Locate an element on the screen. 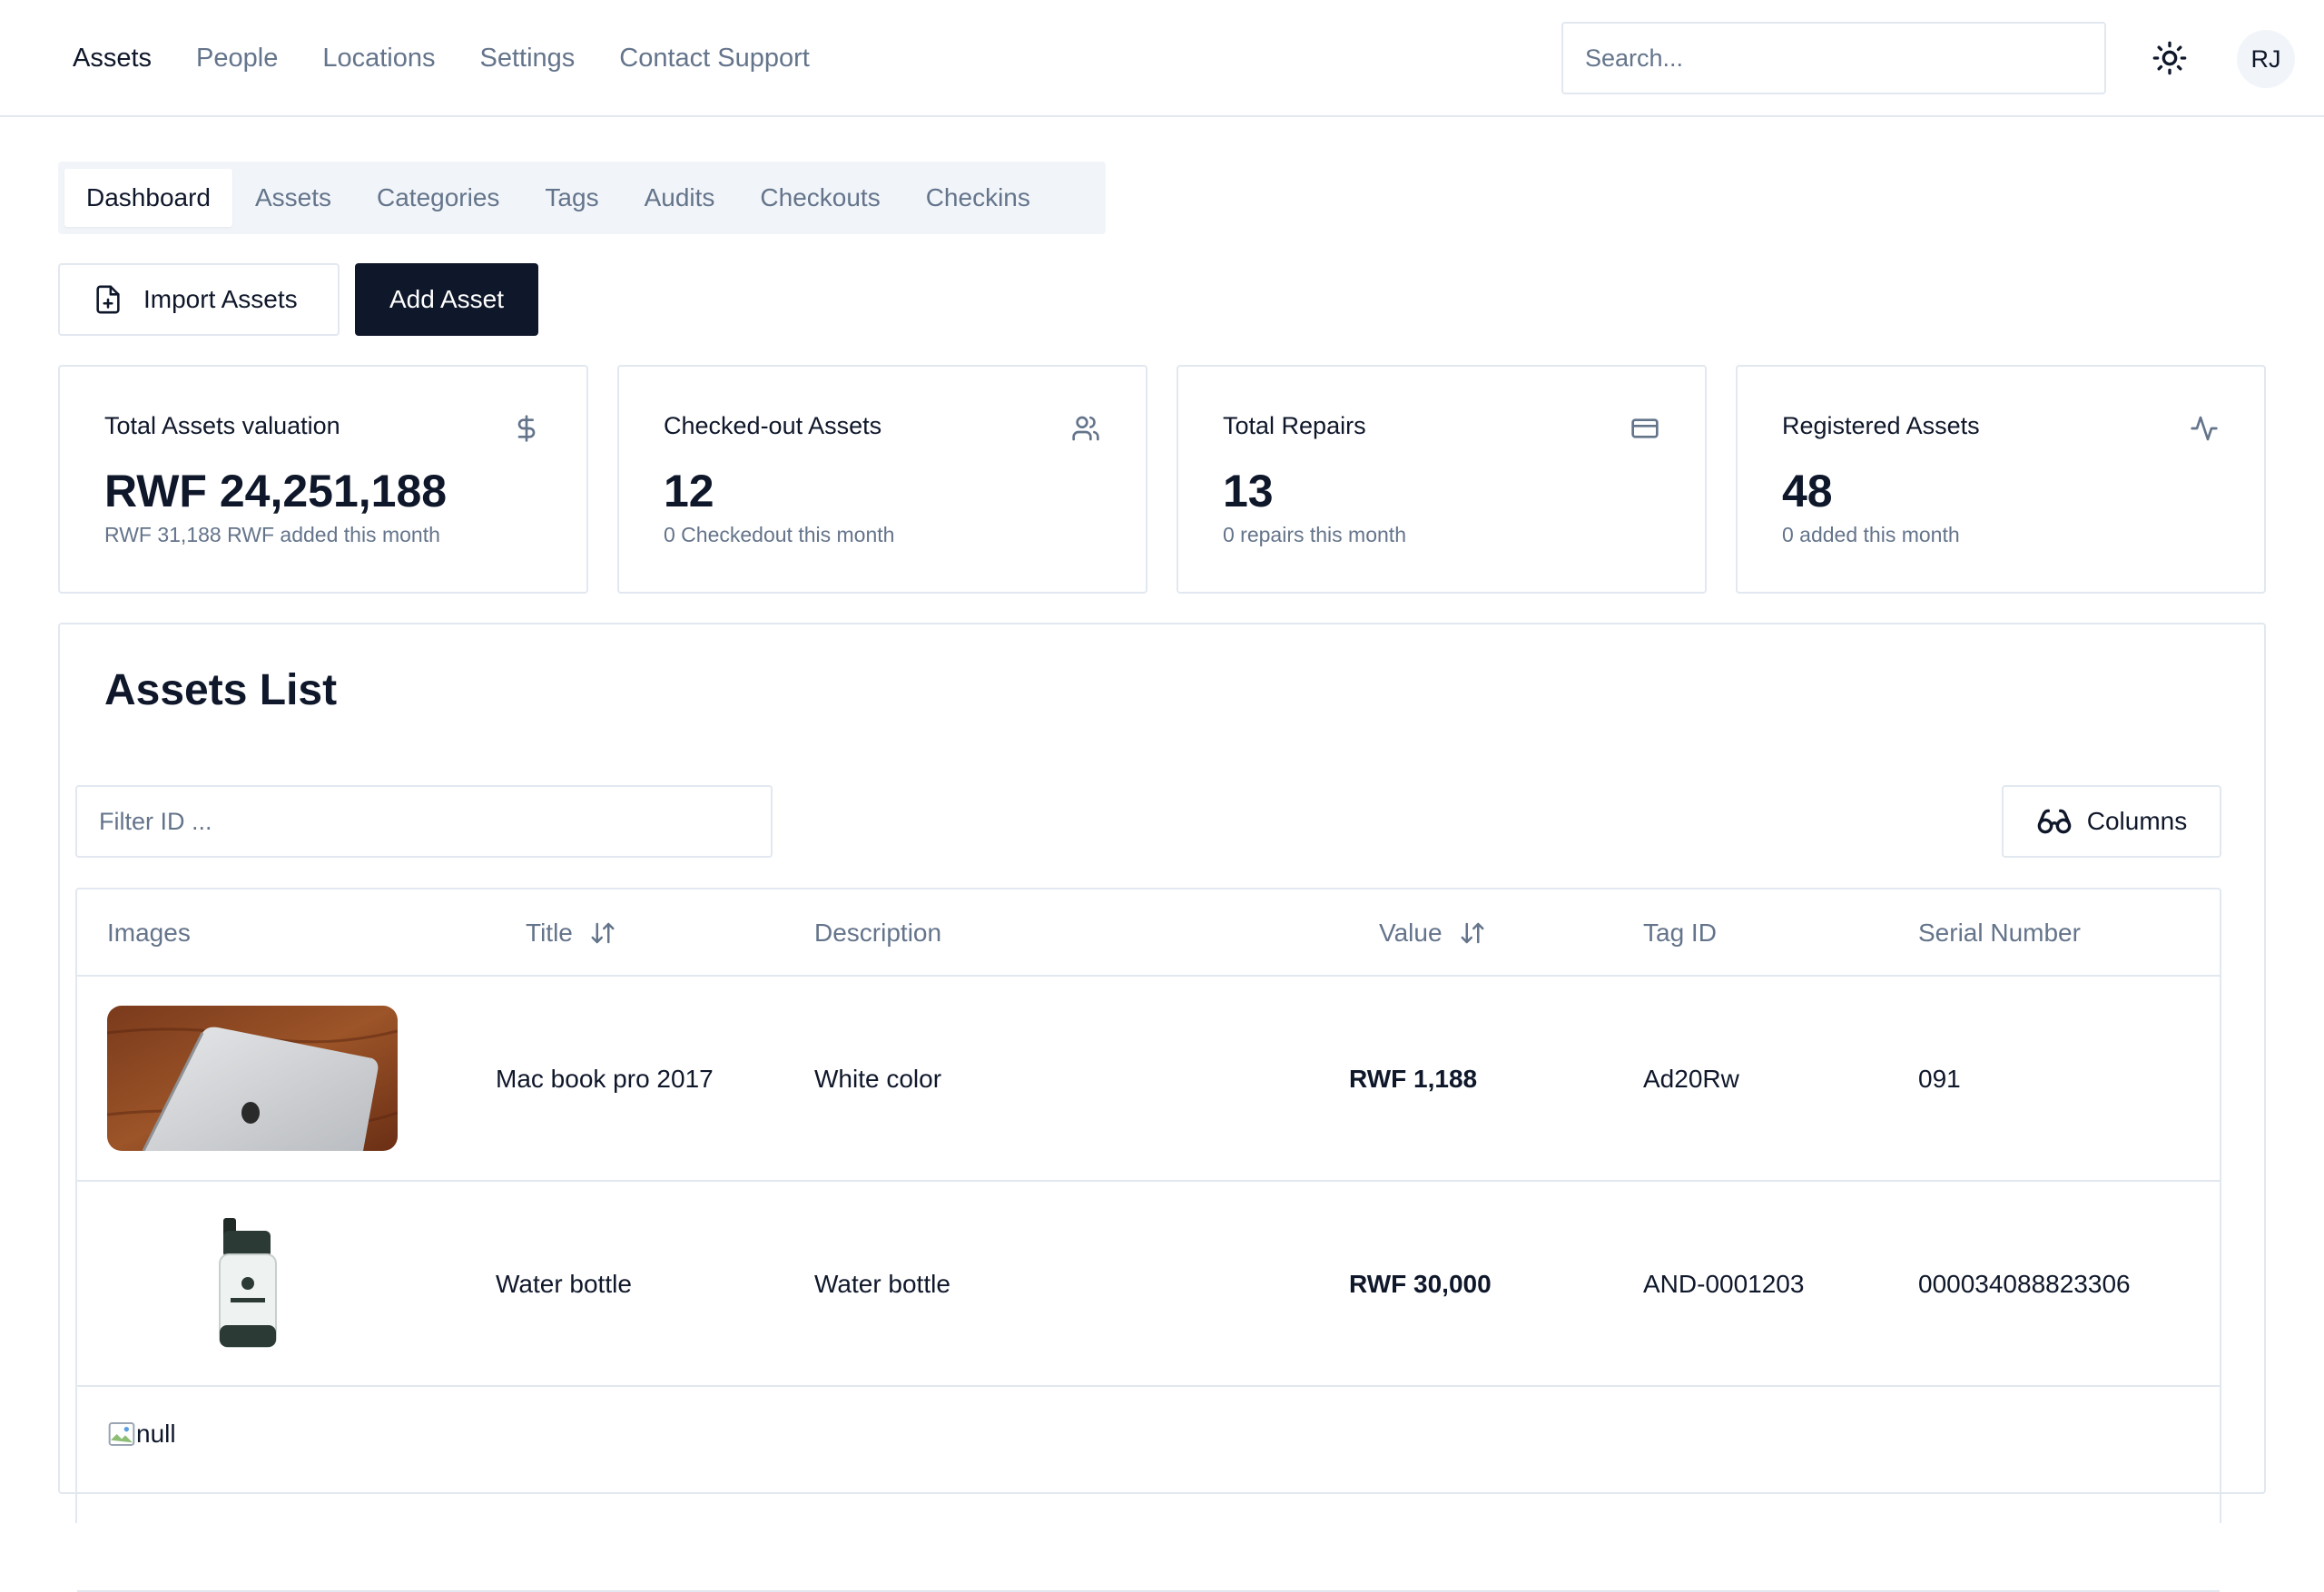 Image resolution: width=2324 pixels, height=1592 pixels. header-serial-number: Serial Number is located at coordinates (1999, 933).